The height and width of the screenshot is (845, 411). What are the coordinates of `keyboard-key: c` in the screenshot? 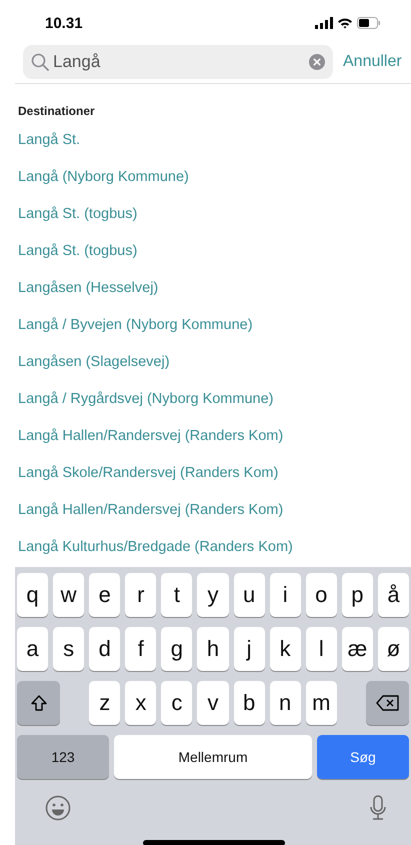 It's located at (176, 703).